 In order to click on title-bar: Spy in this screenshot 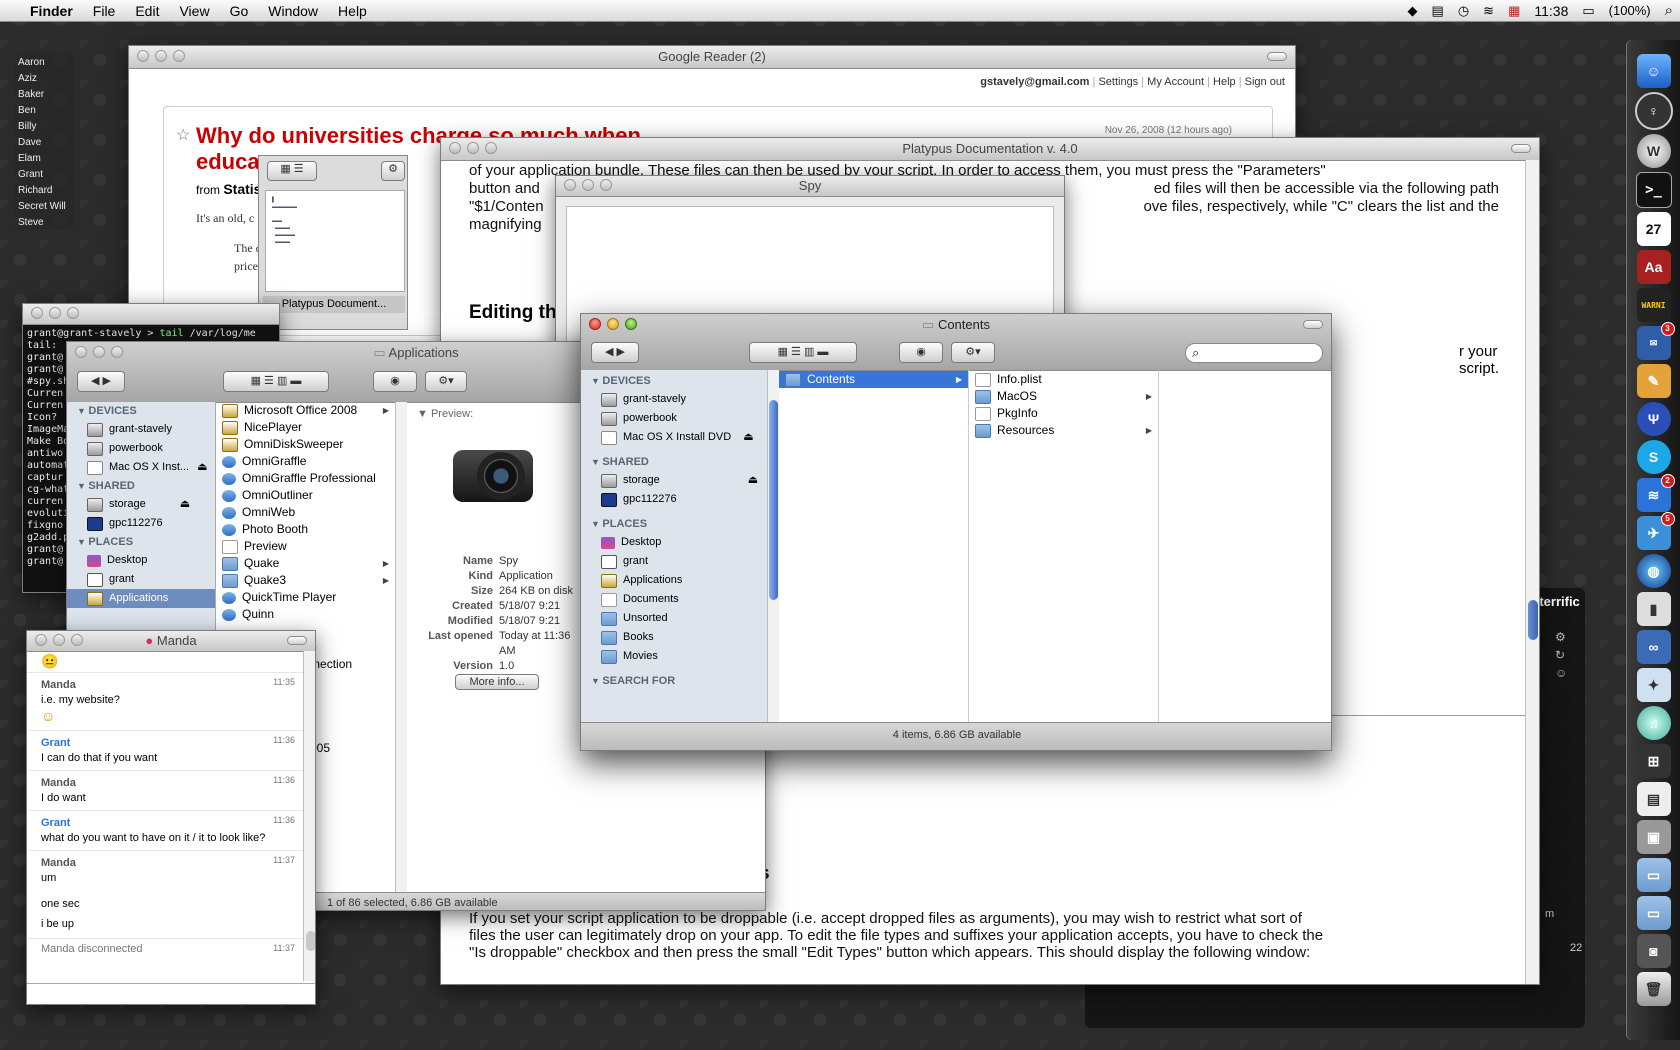, I will do `click(810, 186)`.